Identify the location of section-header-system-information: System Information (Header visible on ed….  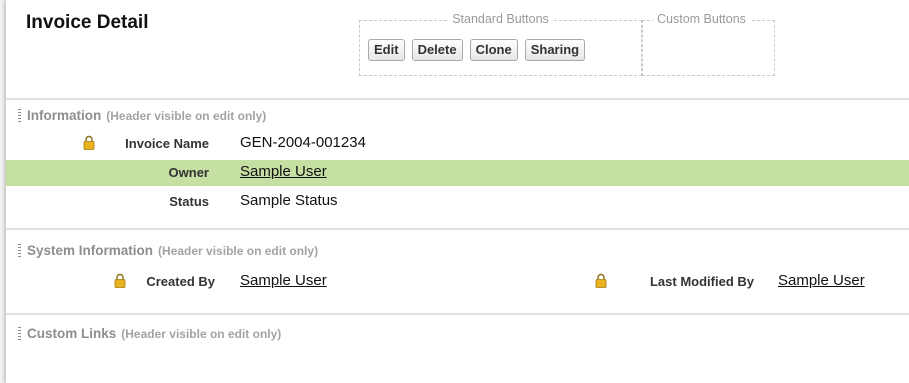
(168, 250).